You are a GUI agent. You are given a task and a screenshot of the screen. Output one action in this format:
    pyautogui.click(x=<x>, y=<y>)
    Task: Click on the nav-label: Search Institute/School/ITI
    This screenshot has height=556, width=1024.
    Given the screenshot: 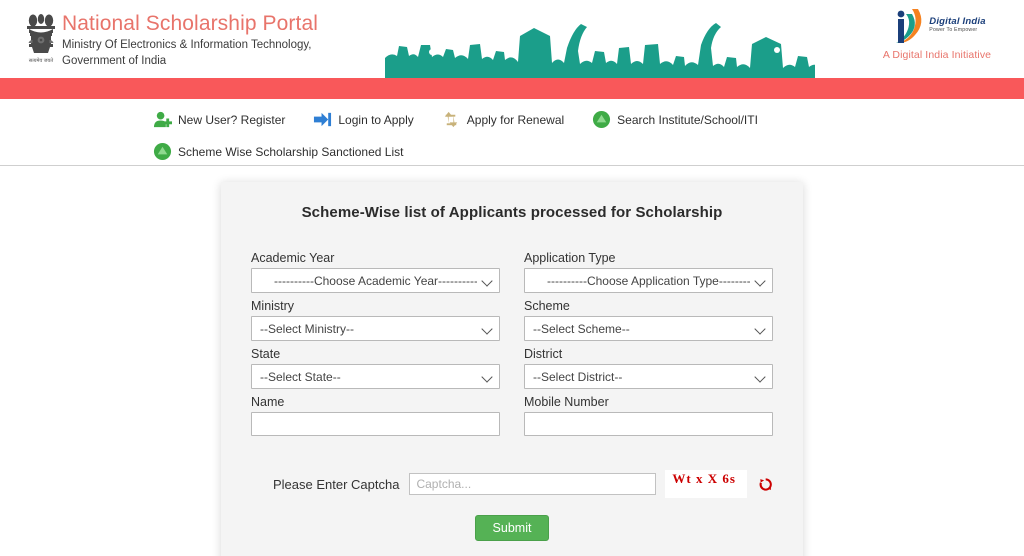 What is the action you would take?
    pyautogui.click(x=687, y=119)
    